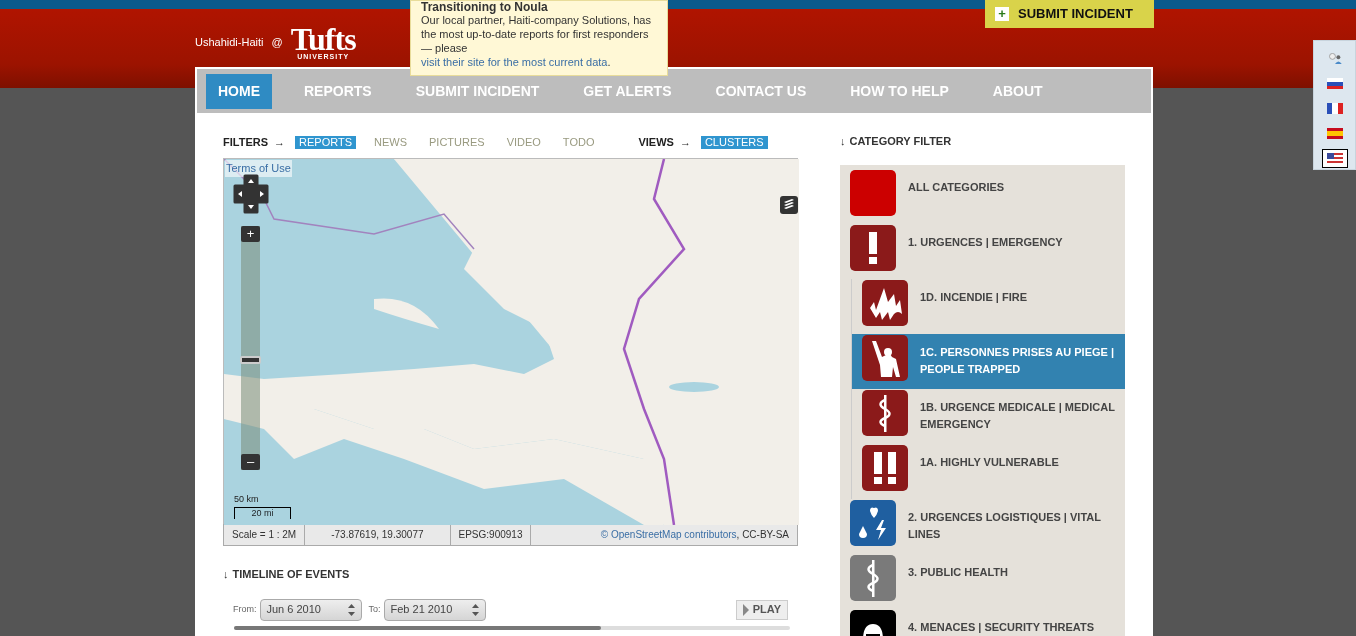  I want to click on date-label: From:, so click(245, 609).